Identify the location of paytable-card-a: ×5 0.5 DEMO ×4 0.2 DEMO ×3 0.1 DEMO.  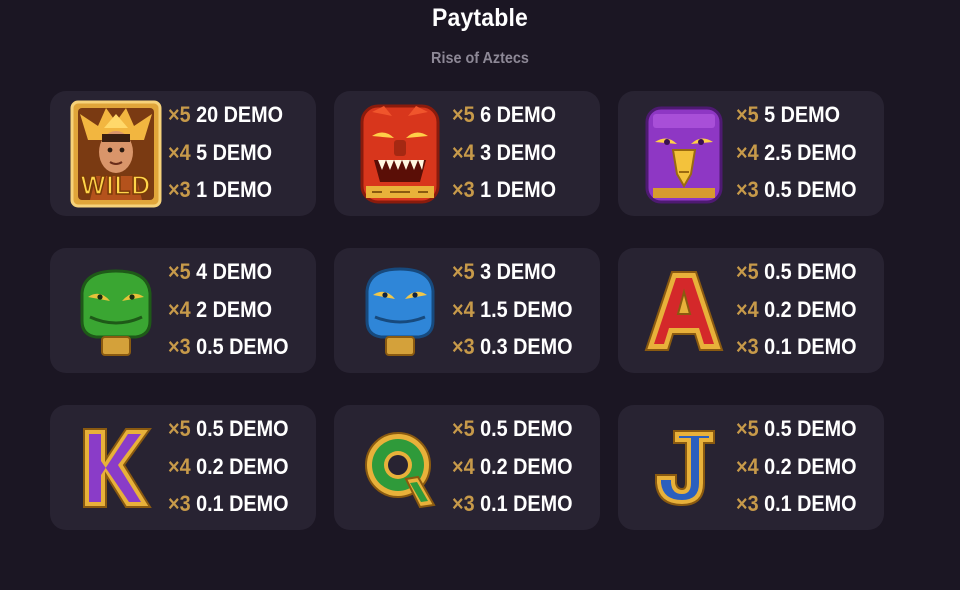
(751, 310).